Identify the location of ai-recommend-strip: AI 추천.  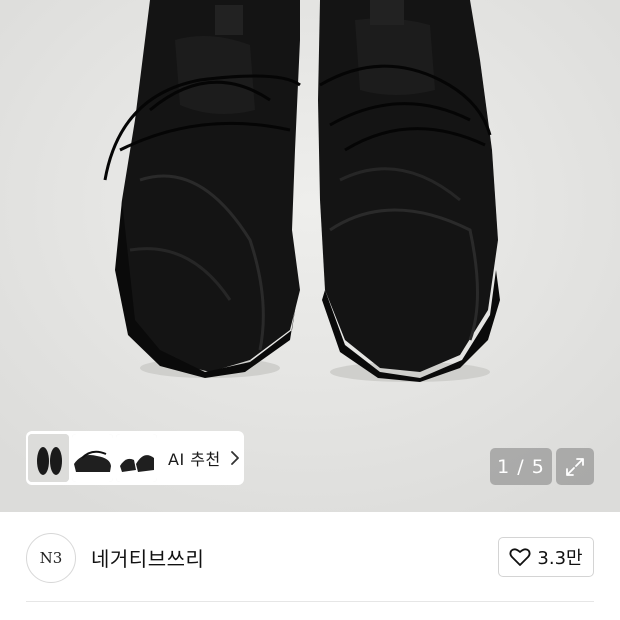
(135, 458).